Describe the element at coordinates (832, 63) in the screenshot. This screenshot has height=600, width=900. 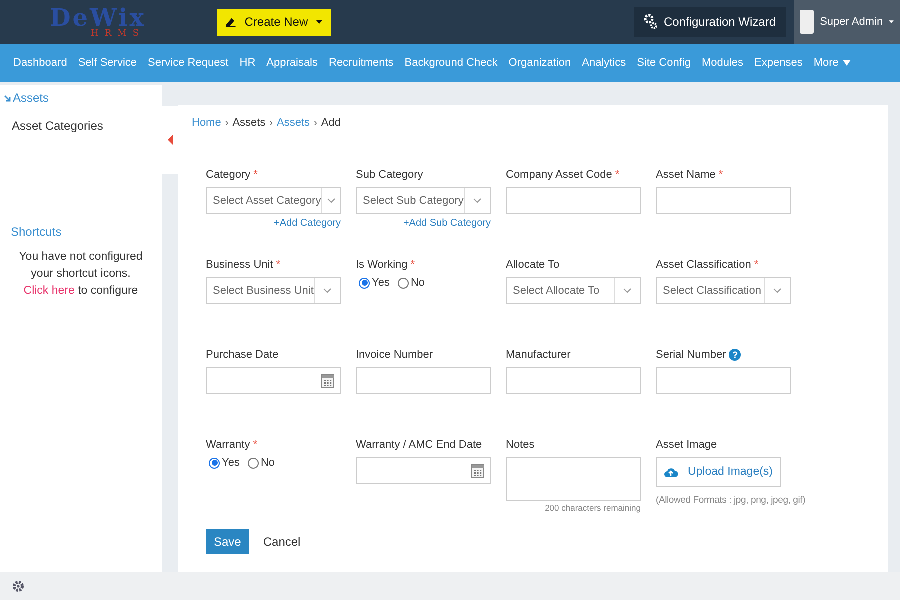
I see `nav-item: More` at that location.